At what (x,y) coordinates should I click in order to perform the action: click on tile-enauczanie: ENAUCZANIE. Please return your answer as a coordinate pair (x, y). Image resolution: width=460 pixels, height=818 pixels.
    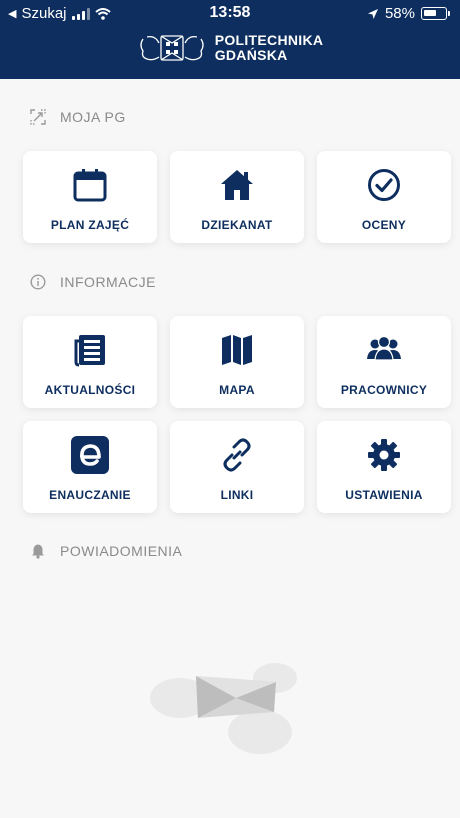
    Looking at the image, I should click on (90, 467).